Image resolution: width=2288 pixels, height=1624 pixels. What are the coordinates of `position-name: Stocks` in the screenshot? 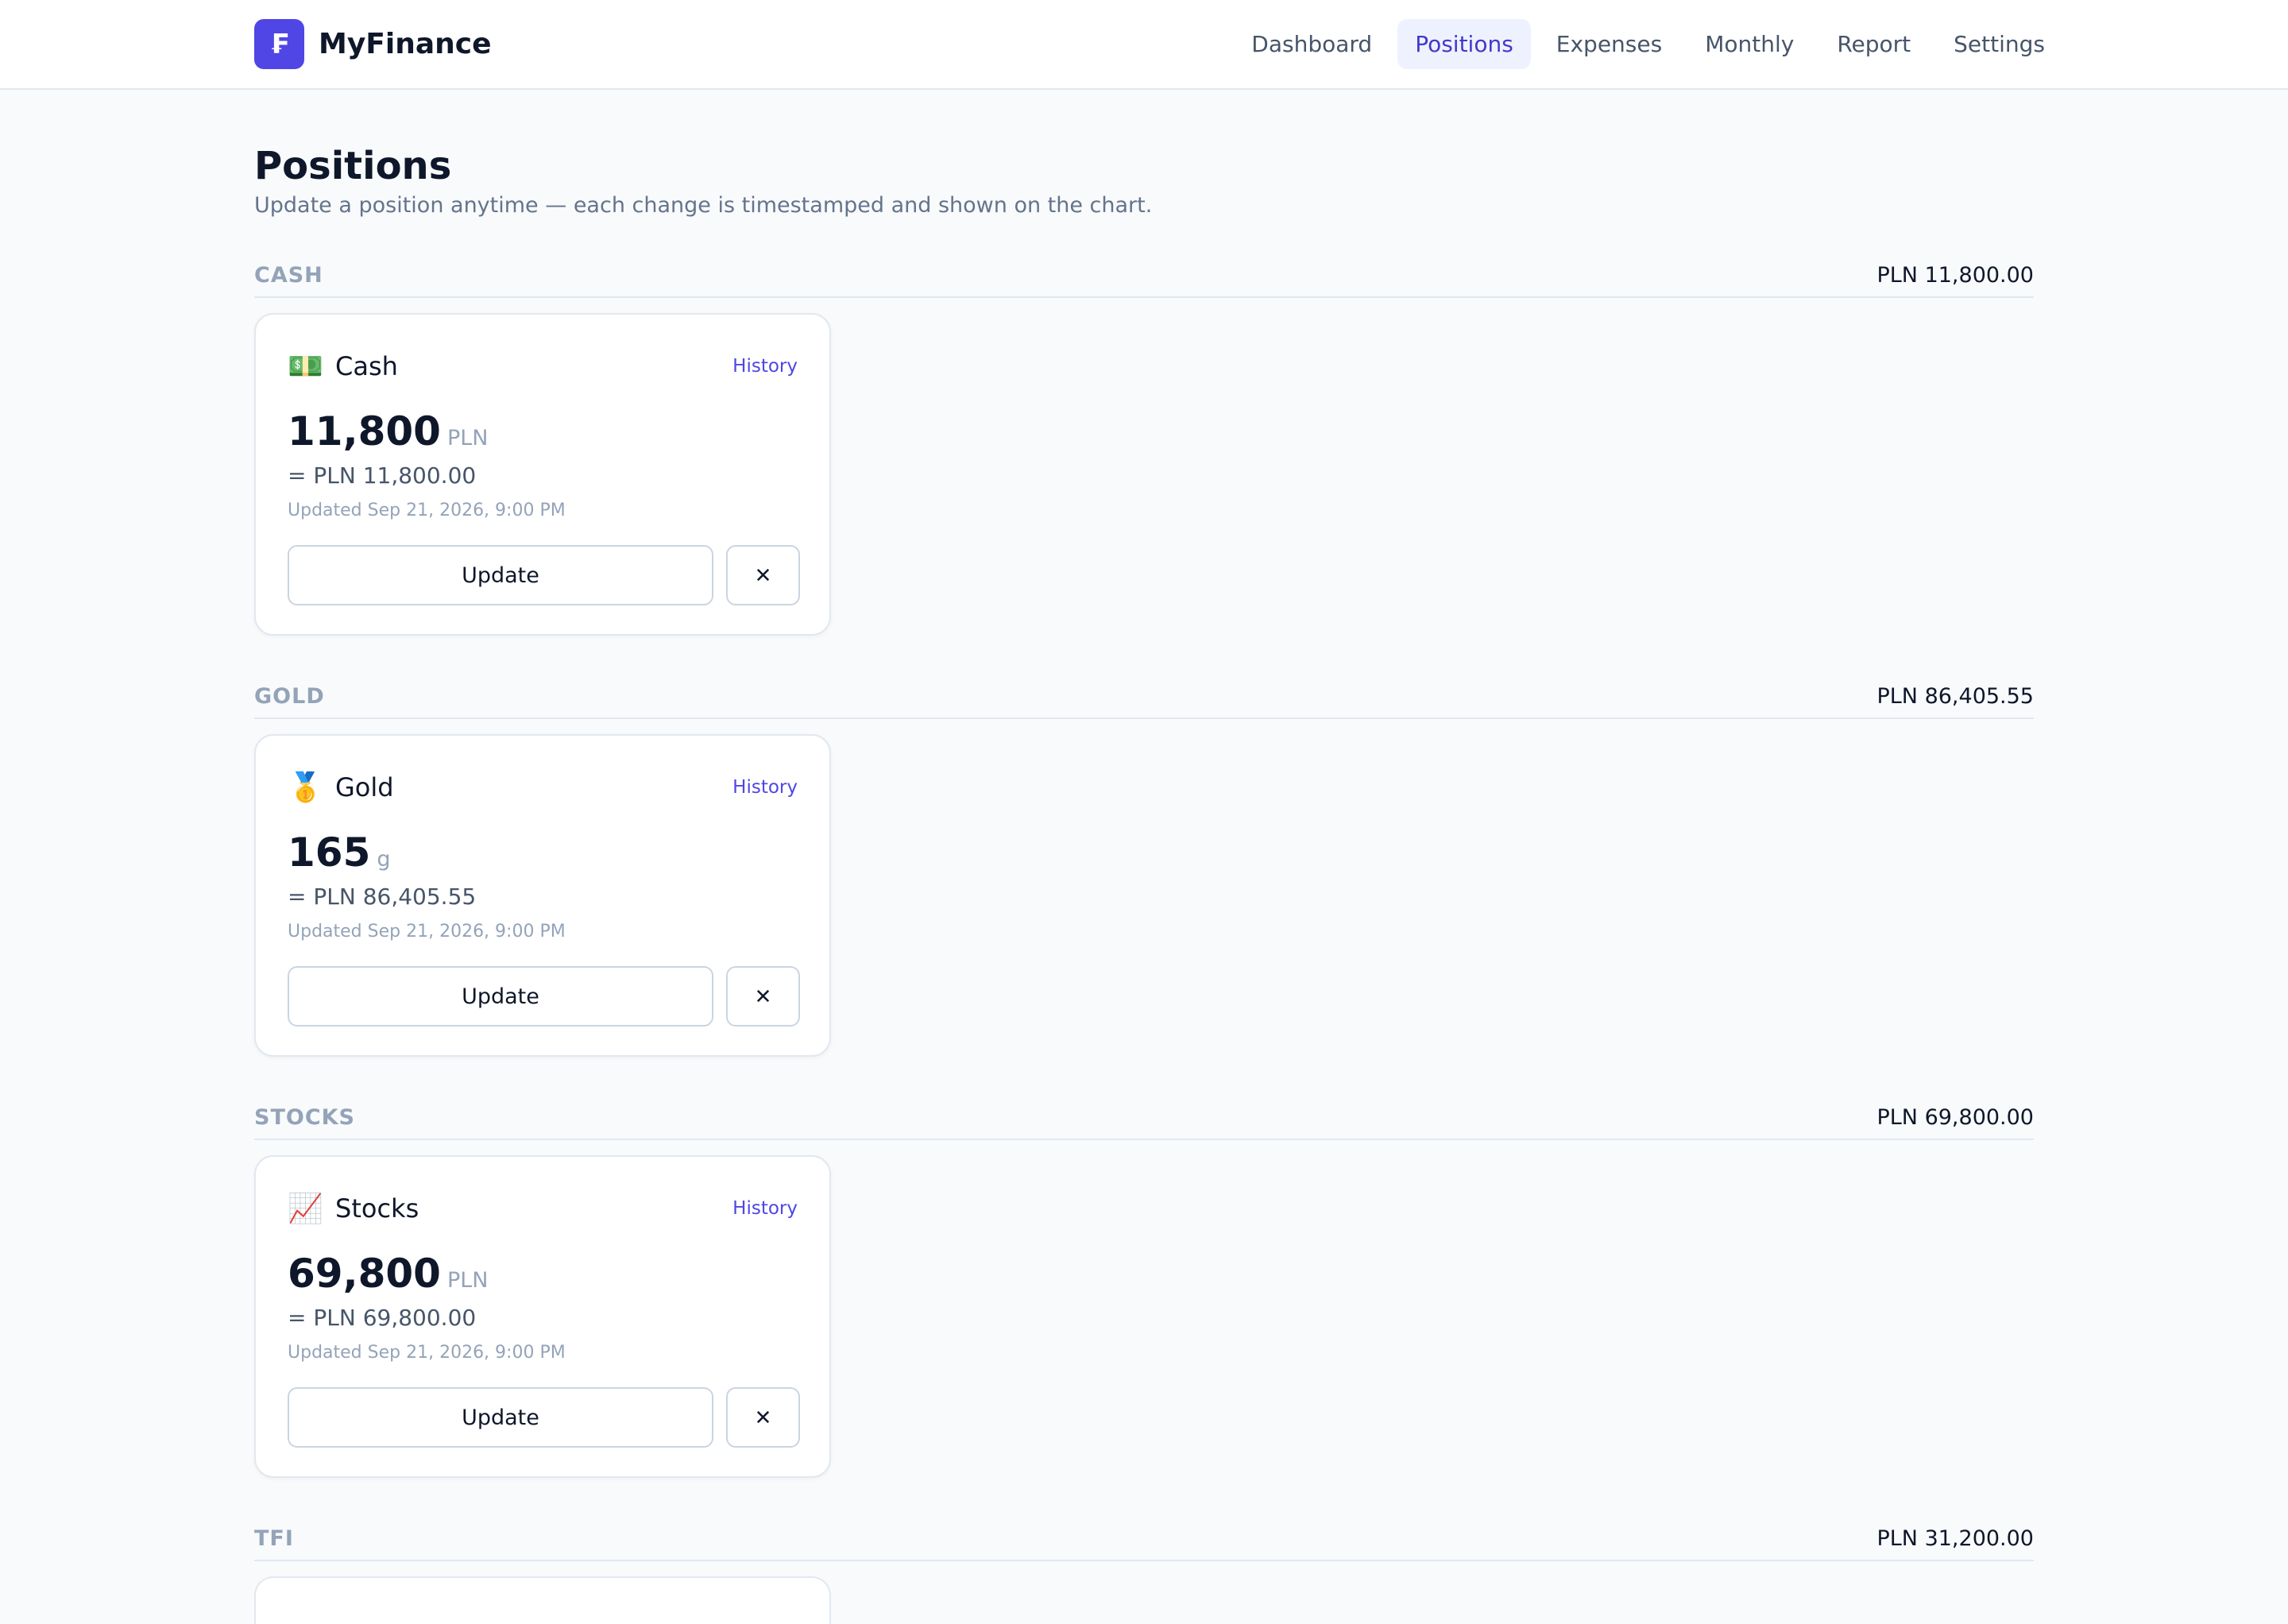 It's located at (377, 1208).